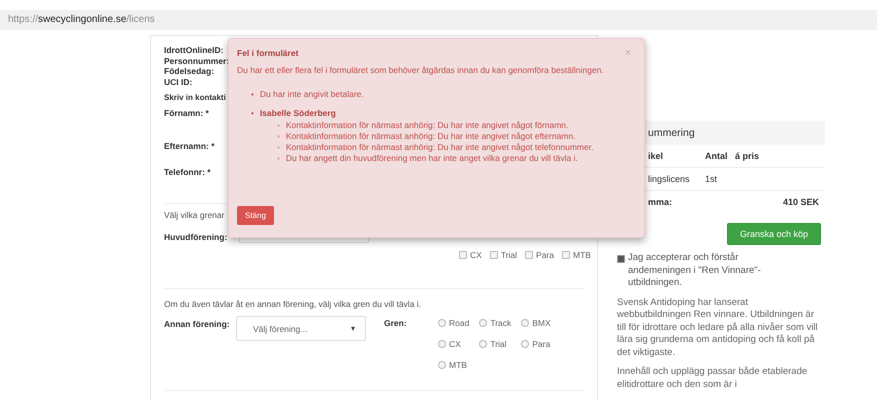 This screenshot has width=877, height=403. What do you see at coordinates (711, 179) in the screenshot?
I see `table-cell-text: 1st` at bounding box center [711, 179].